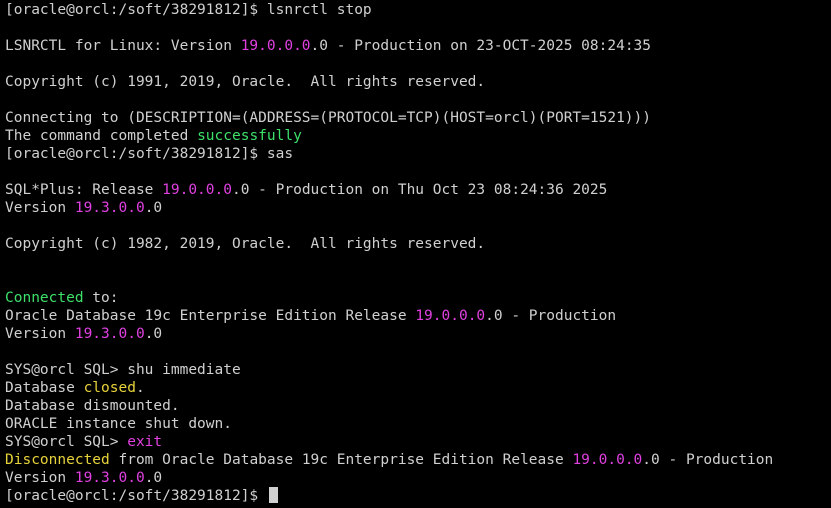 Image resolution: width=831 pixels, height=508 pixels. I want to click on terminal-text: SYS@orcl SQL> shu immediate, so click(123, 370).